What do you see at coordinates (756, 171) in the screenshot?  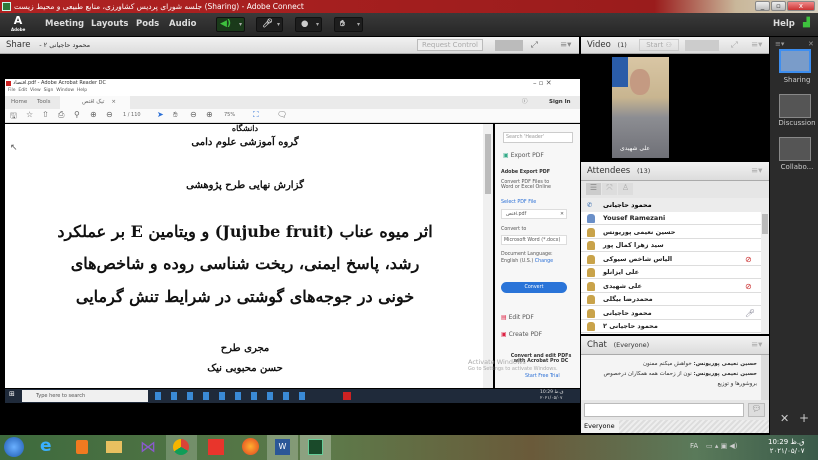 I see `attendees-menu-icon: ≡▾` at bounding box center [756, 171].